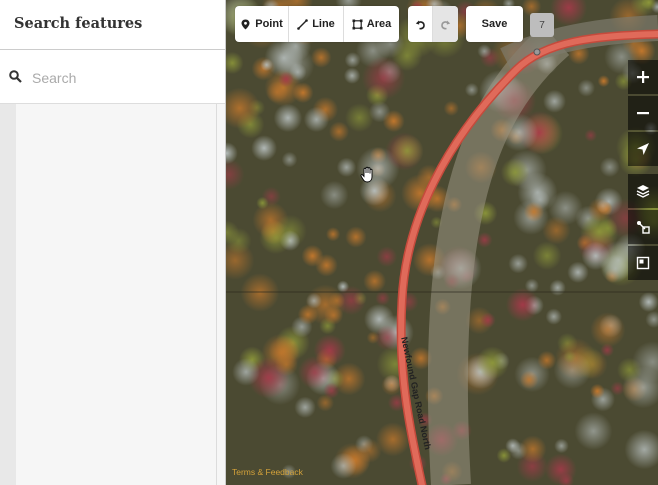  I want to click on layers-icon, so click(643, 191).